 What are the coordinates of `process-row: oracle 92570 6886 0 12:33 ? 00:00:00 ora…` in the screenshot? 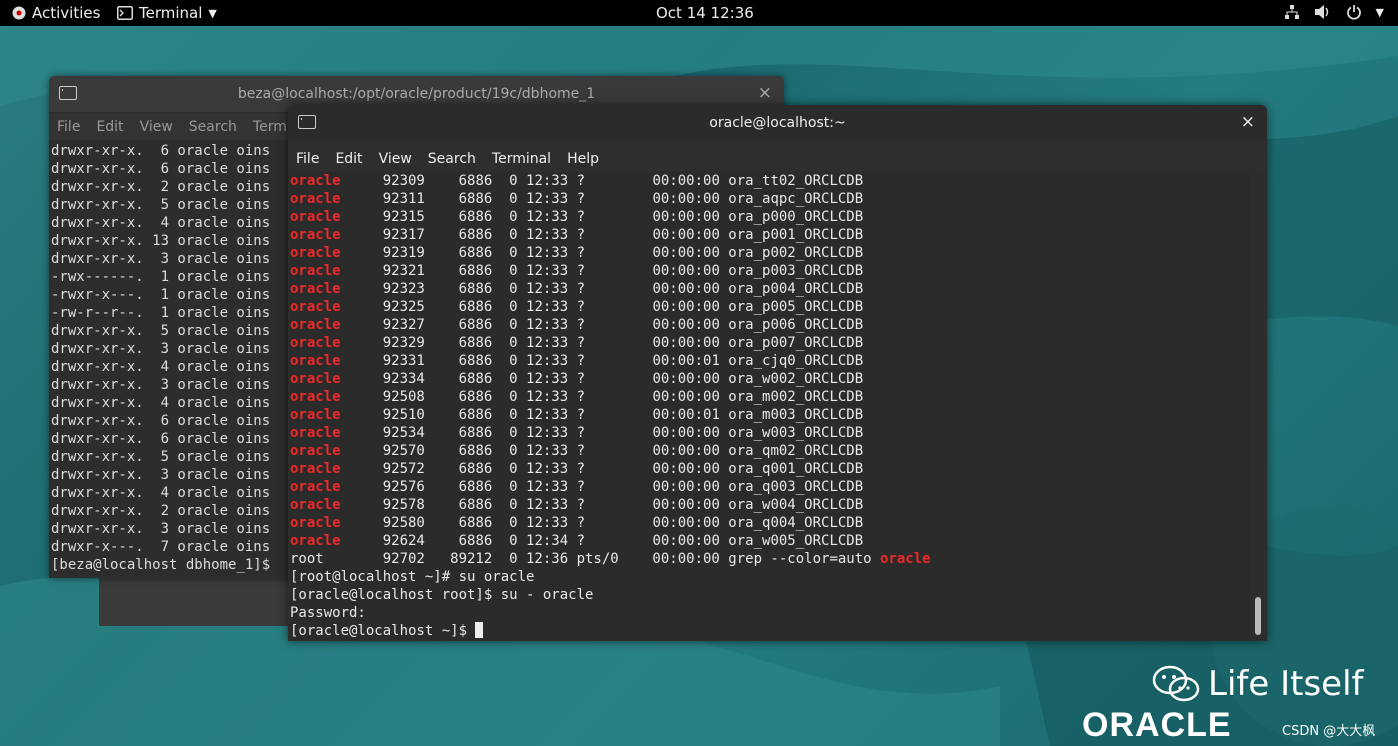 It's located at (770, 451).